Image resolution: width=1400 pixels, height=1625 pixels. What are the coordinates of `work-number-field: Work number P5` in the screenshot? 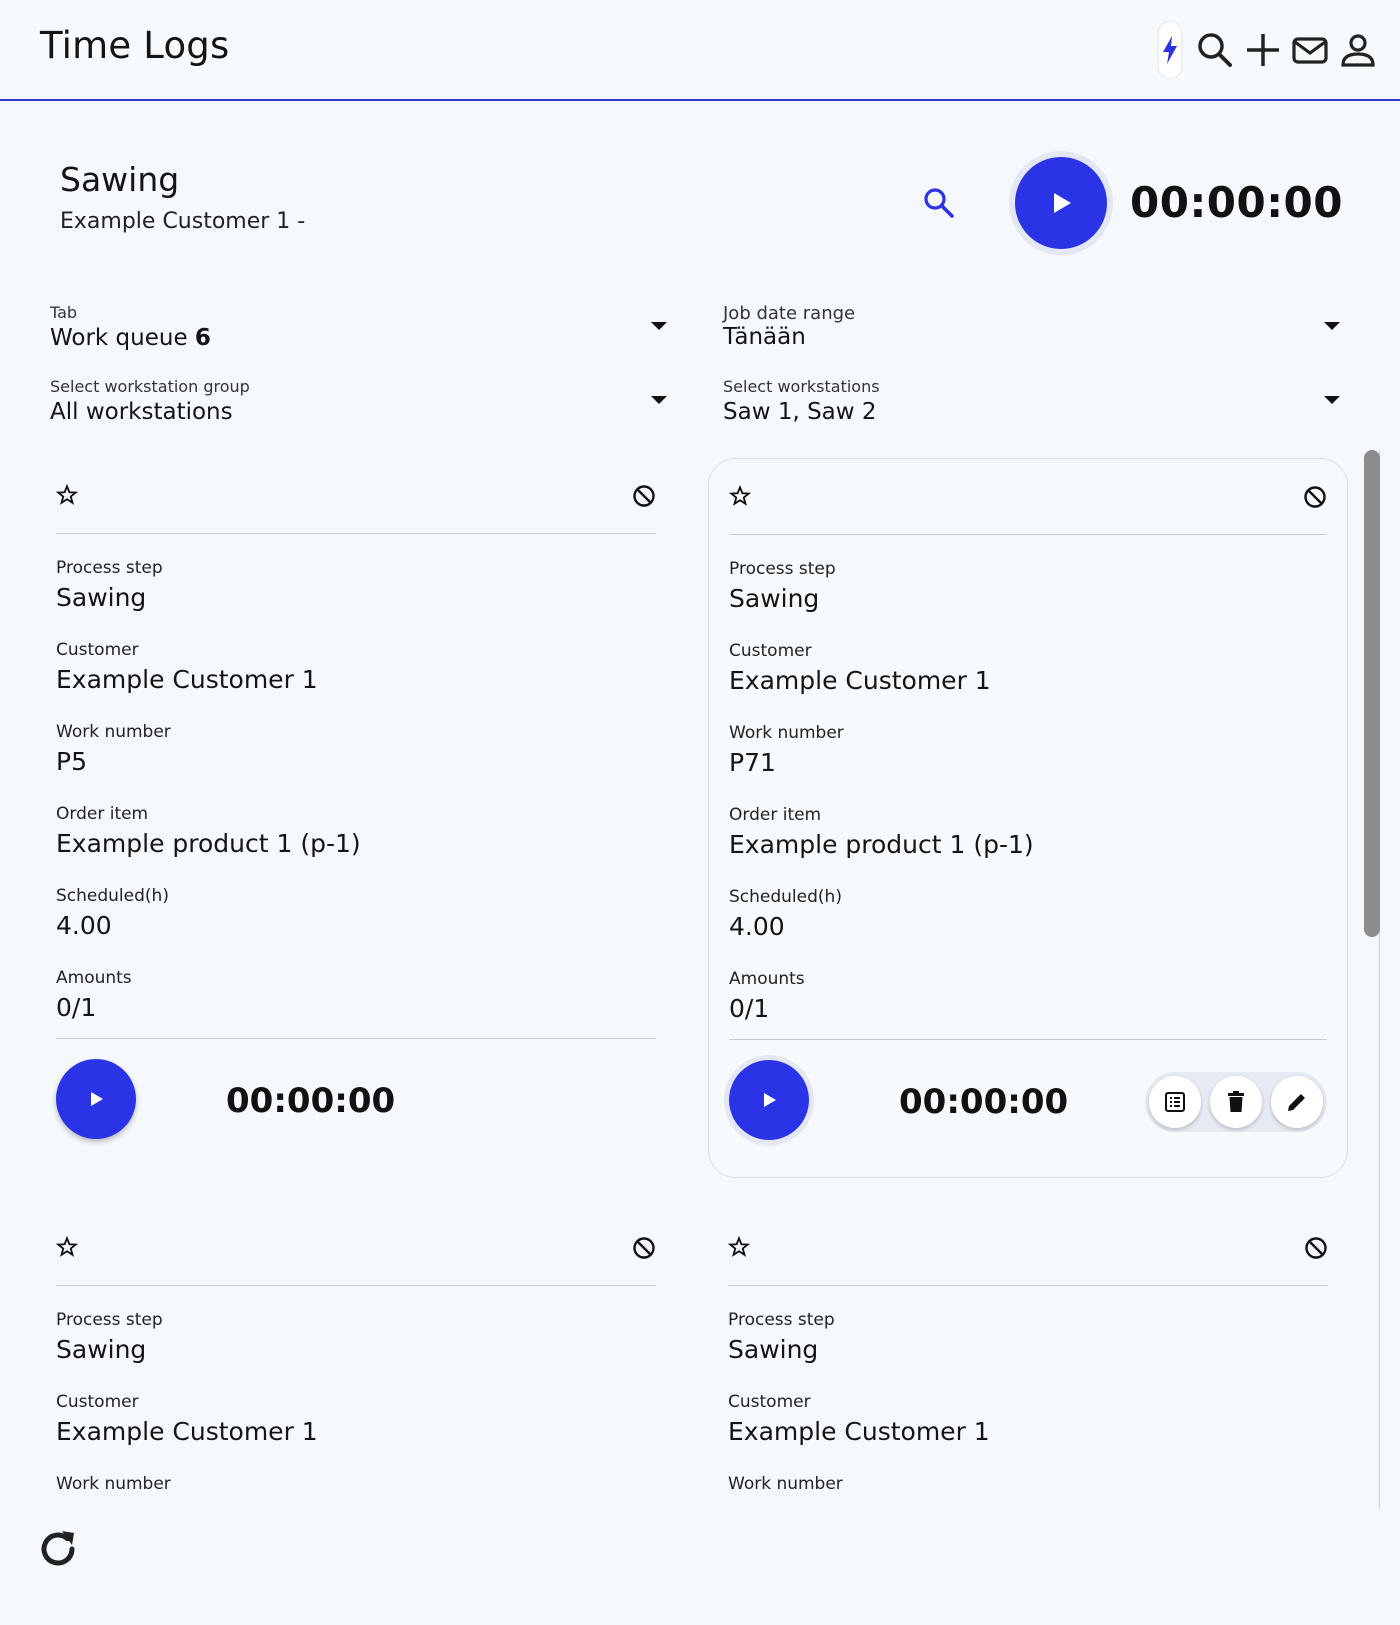 It's located at (208, 753).